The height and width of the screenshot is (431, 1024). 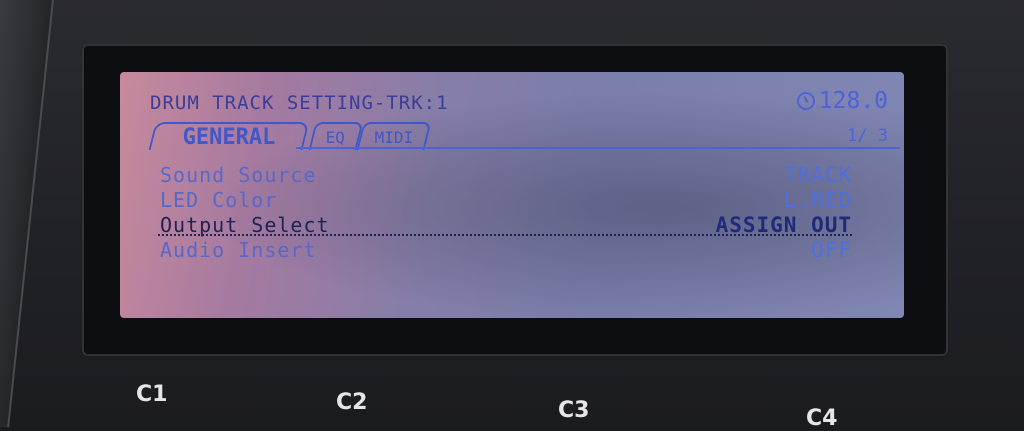 What do you see at coordinates (502, 249) in the screenshot?
I see `param-row-audio-insert: Audio Insert OFF` at bounding box center [502, 249].